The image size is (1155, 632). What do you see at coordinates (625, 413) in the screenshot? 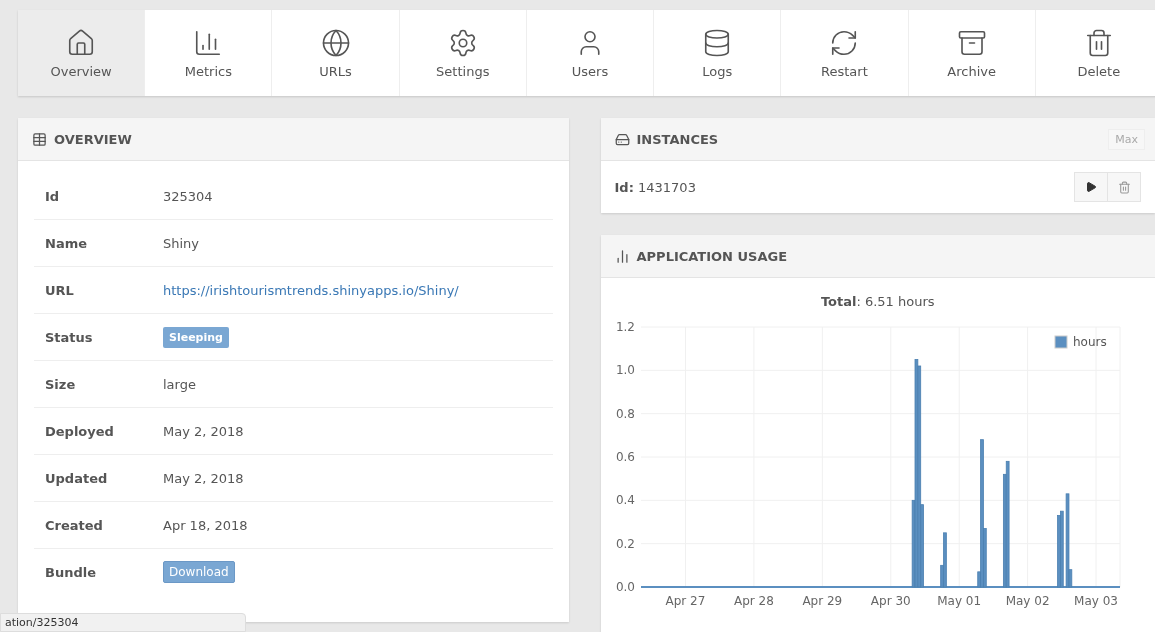
I see `y-tick-label: 0.8` at bounding box center [625, 413].